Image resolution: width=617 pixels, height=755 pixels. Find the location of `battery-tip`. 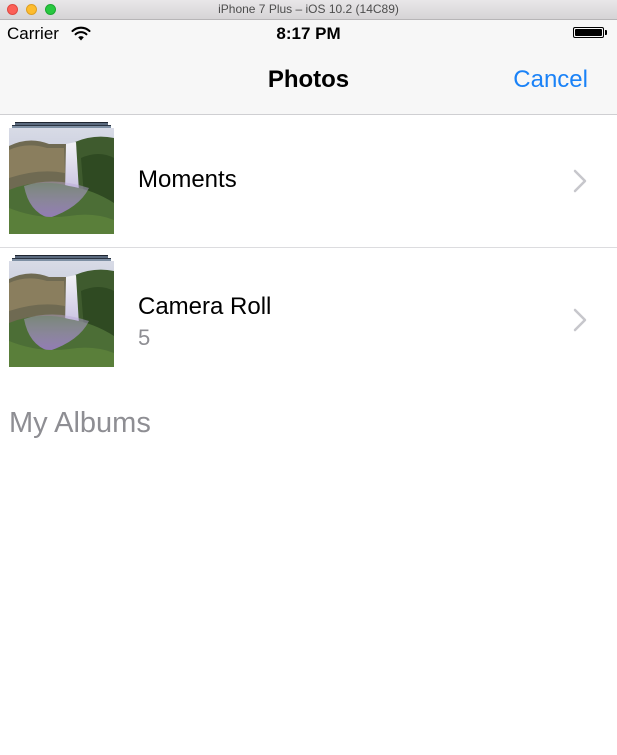

battery-tip is located at coordinates (606, 32).